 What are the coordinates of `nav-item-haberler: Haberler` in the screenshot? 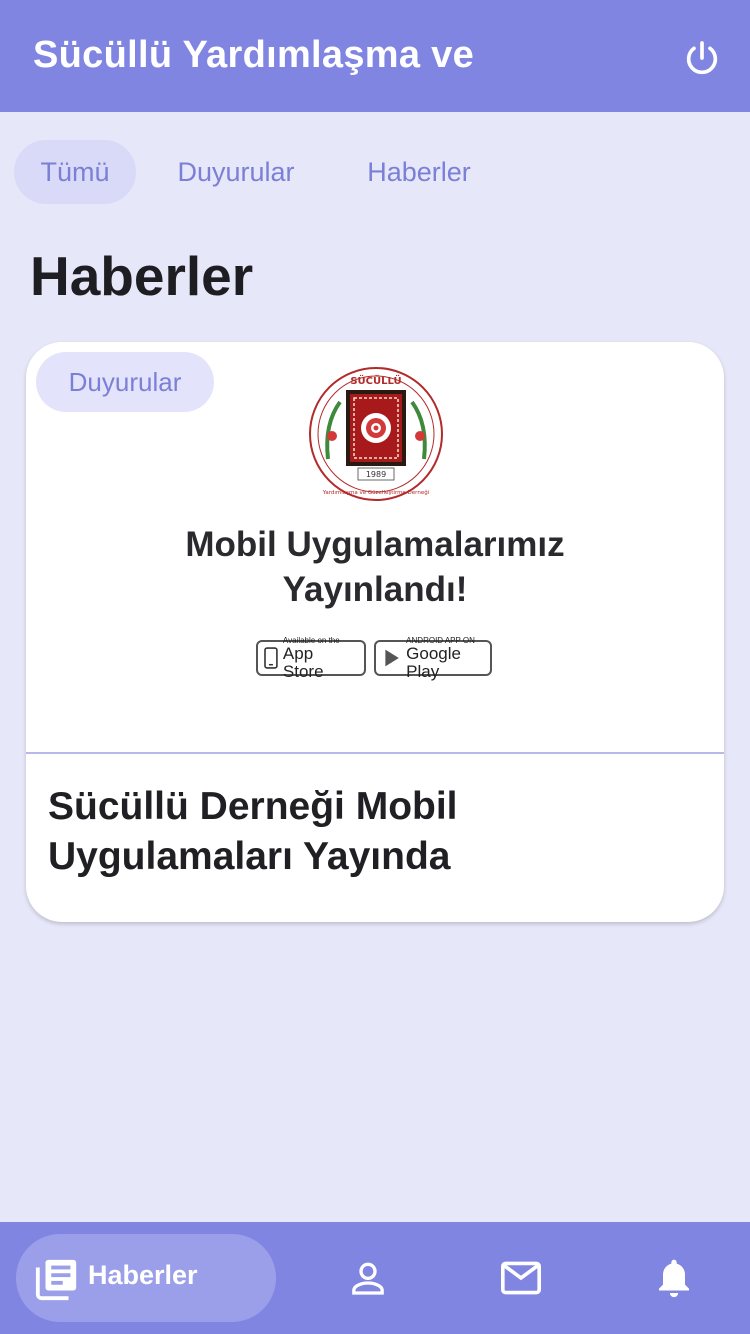 It's located at (146, 1278).